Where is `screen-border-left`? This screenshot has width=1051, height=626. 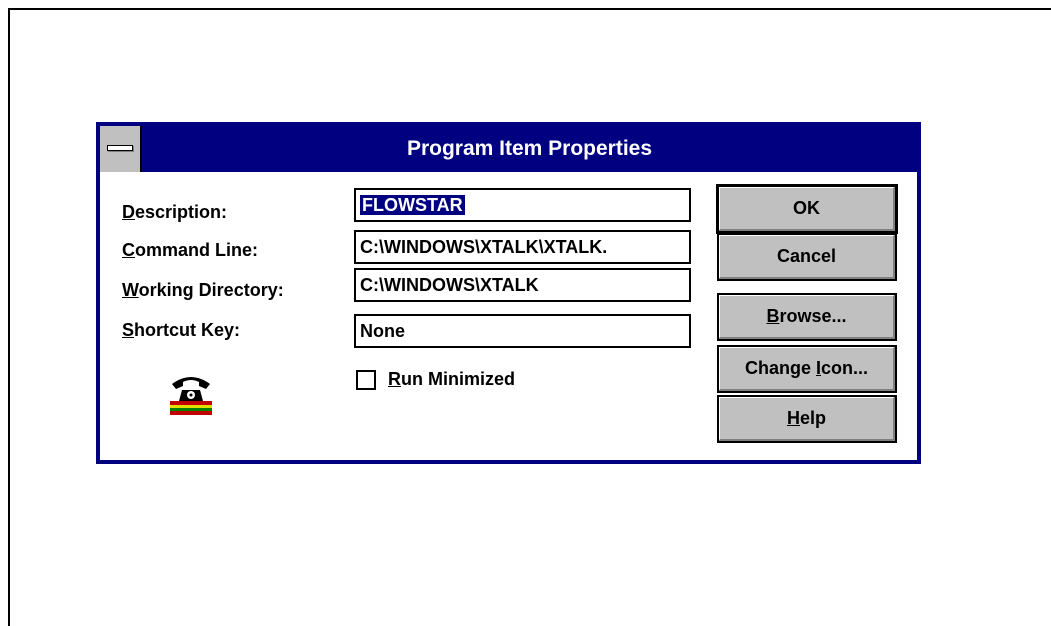 screen-border-left is located at coordinates (9, 317).